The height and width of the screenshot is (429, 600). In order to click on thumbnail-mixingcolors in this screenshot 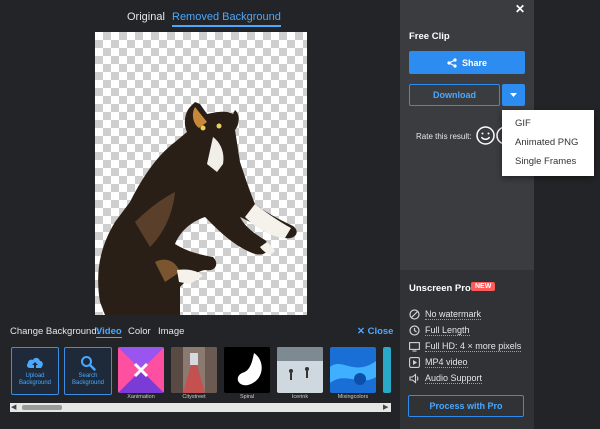, I will do `click(353, 370)`.